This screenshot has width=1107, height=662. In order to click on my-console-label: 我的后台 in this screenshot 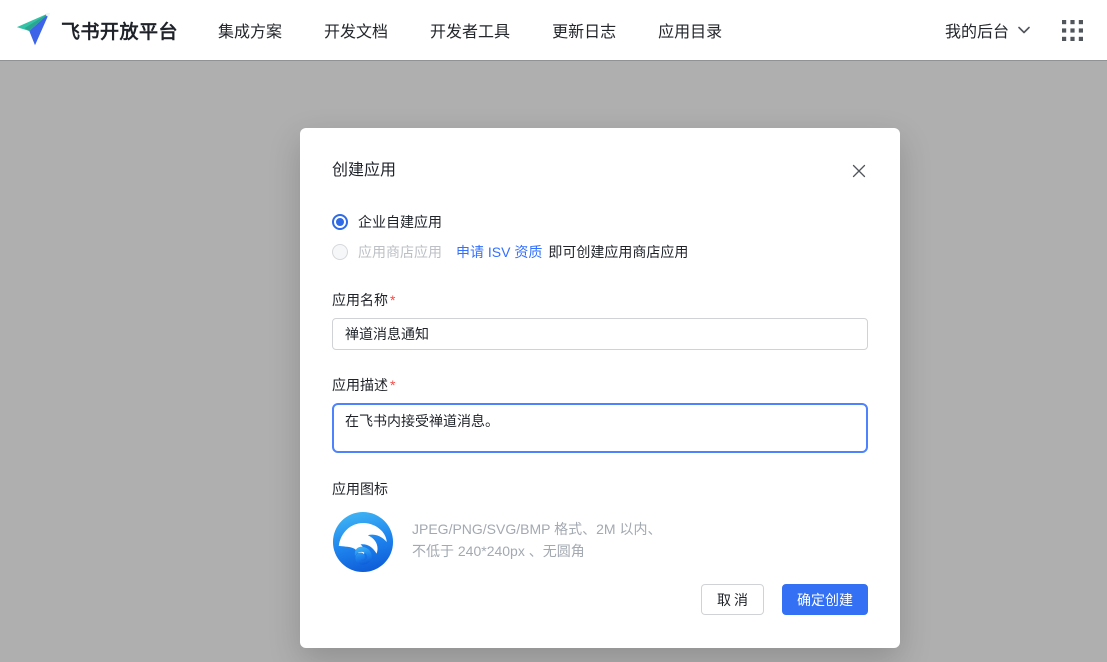, I will do `click(976, 32)`.